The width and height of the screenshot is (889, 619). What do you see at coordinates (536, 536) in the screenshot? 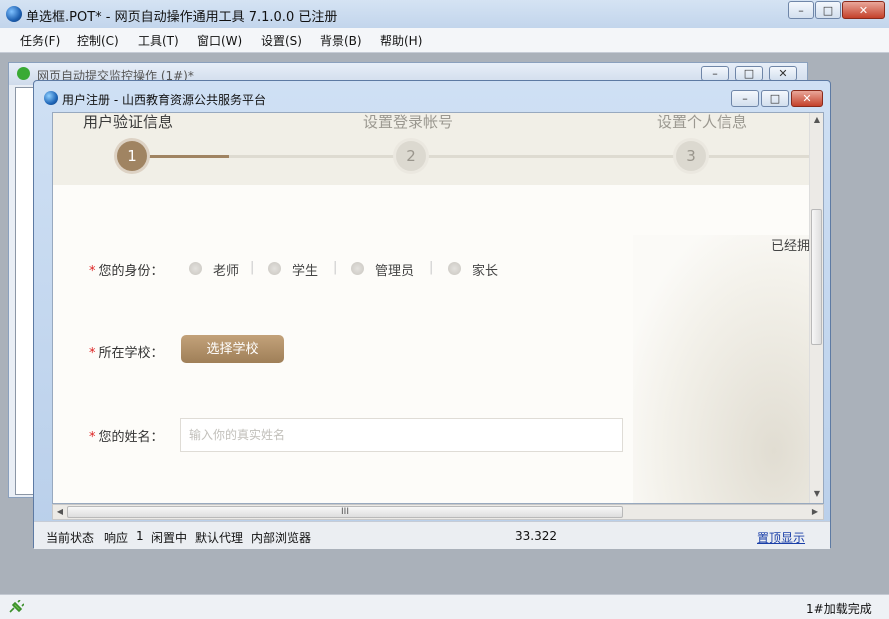
I see `status-value: 33.322` at bounding box center [536, 536].